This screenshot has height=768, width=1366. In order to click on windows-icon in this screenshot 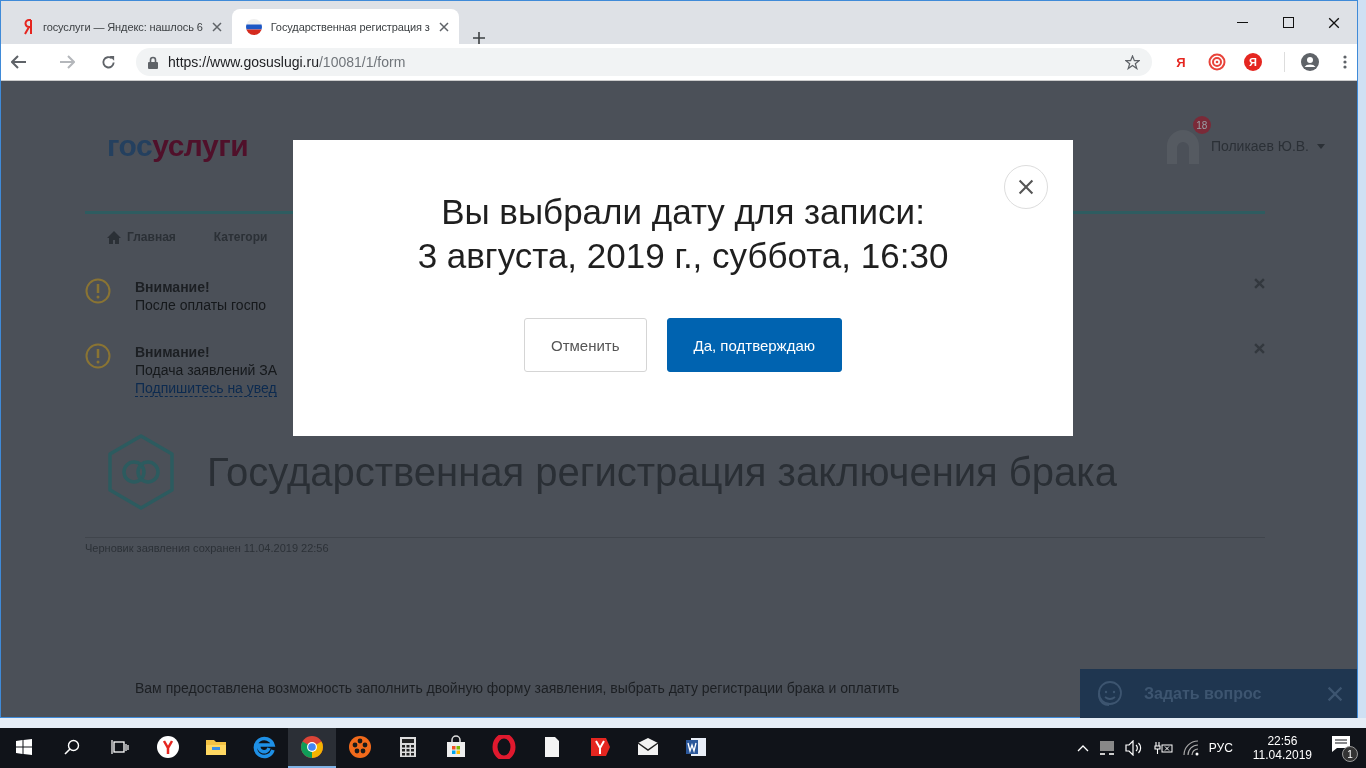, I will do `click(24, 747)`.